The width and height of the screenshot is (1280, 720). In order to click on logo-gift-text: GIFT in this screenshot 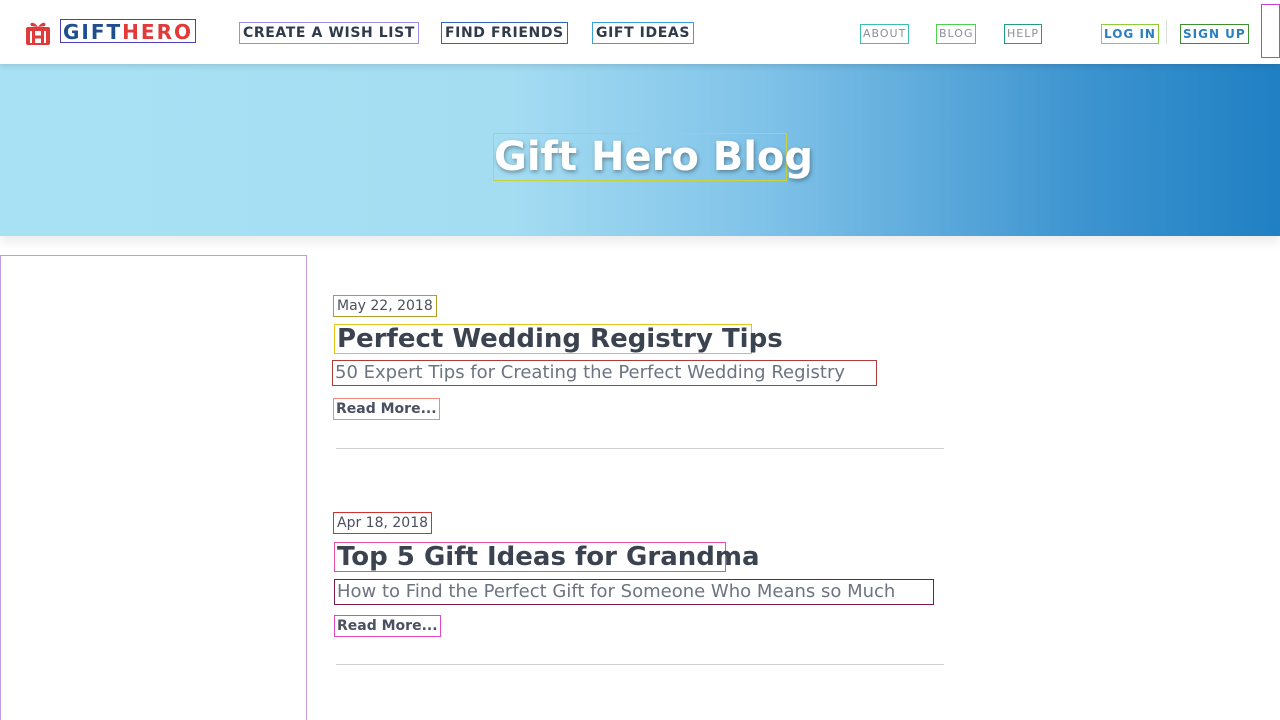, I will do `click(93, 32)`.